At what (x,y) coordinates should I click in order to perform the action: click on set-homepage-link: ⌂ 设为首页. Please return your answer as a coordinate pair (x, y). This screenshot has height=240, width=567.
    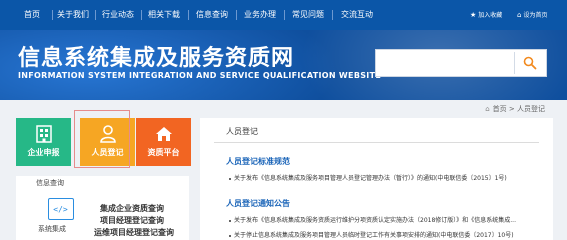
    Looking at the image, I should click on (532, 15).